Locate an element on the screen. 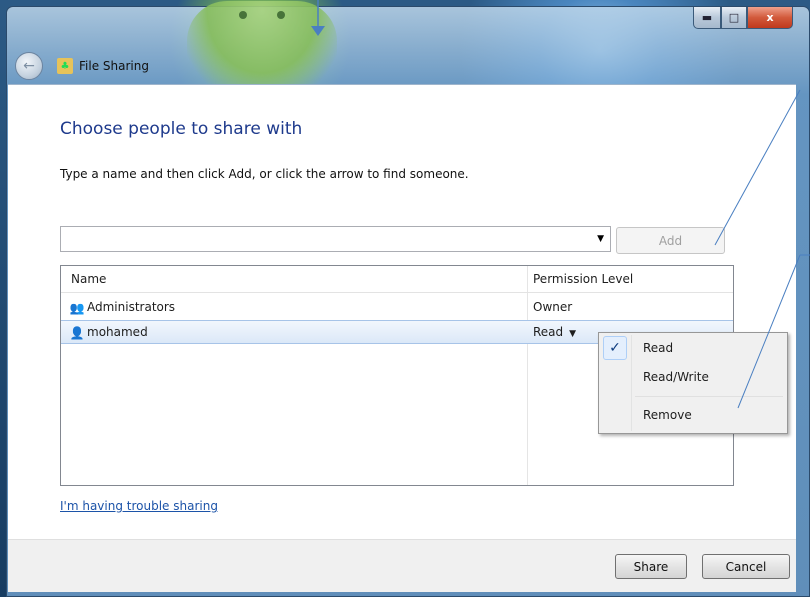  row-permission: Read is located at coordinates (548, 332).